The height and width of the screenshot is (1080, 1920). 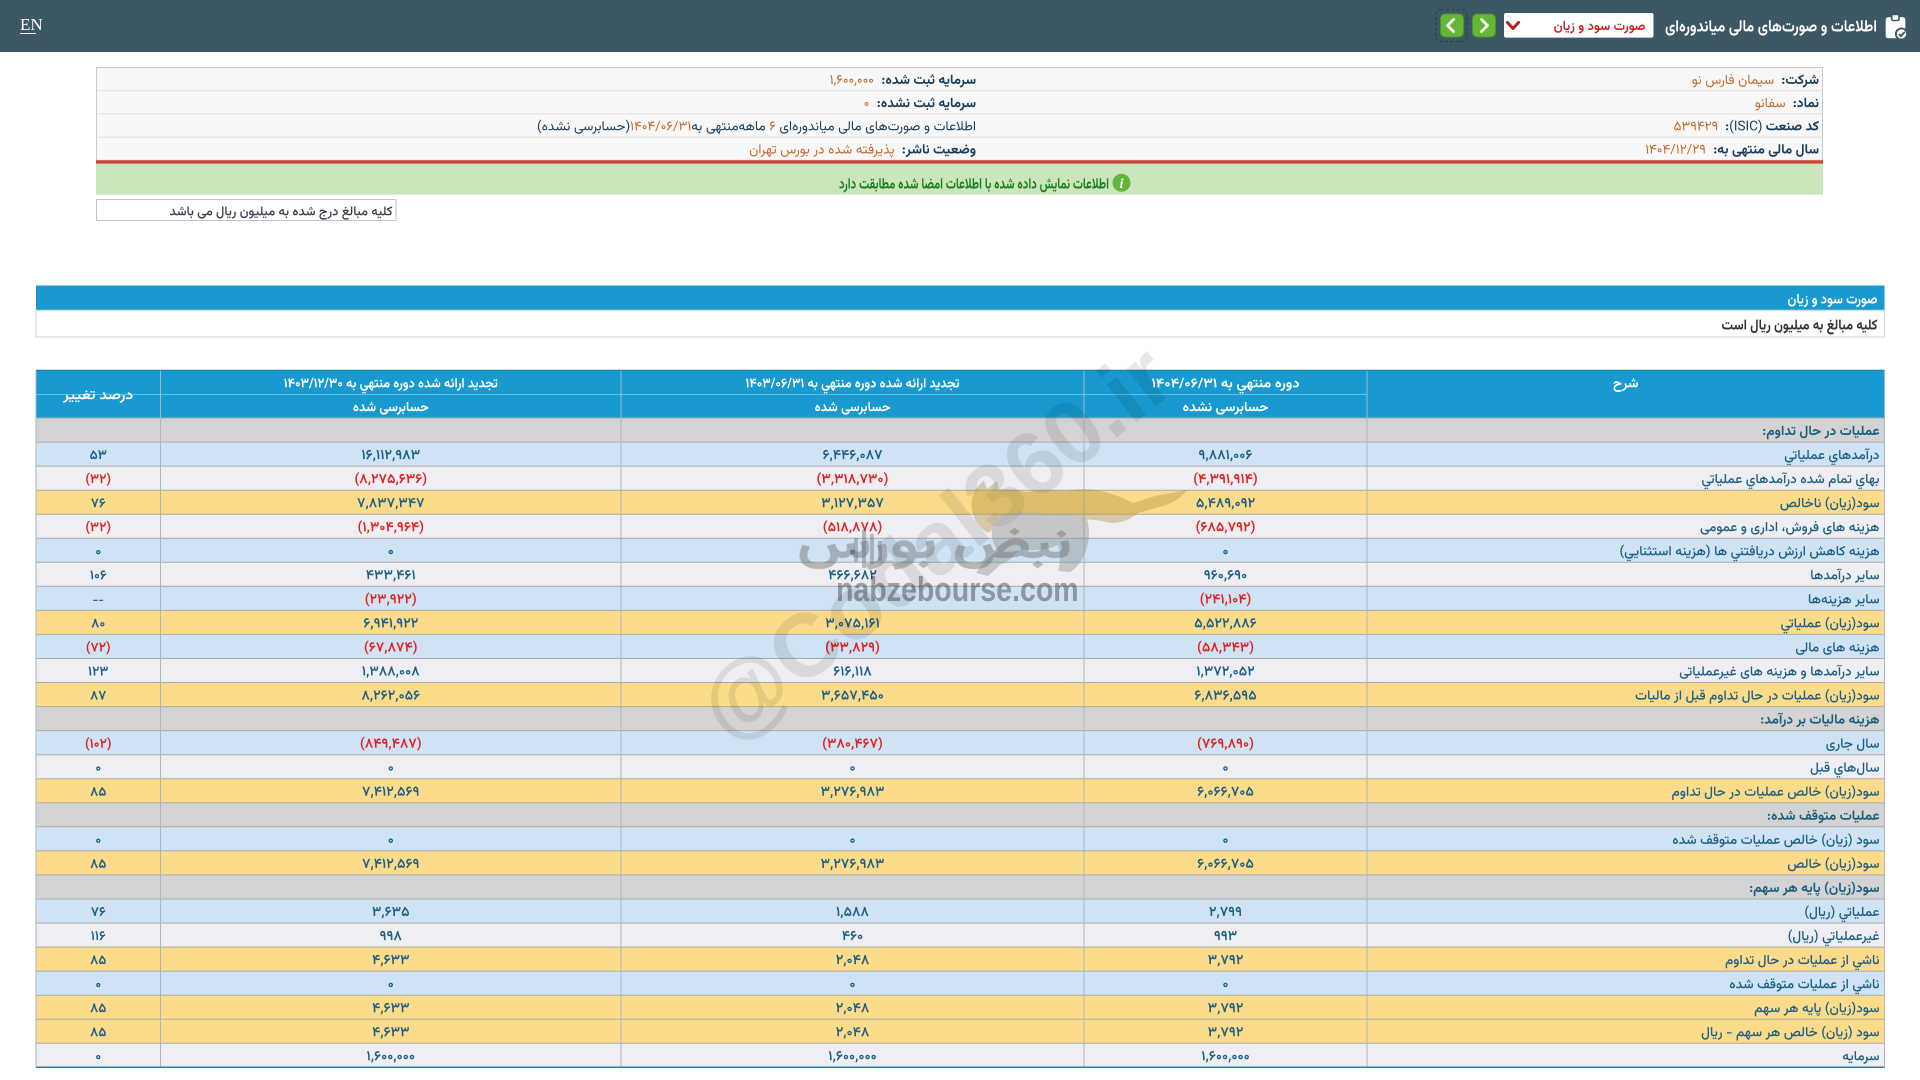 What do you see at coordinates (1122, 184) in the screenshot?
I see `svg-text: i` at bounding box center [1122, 184].